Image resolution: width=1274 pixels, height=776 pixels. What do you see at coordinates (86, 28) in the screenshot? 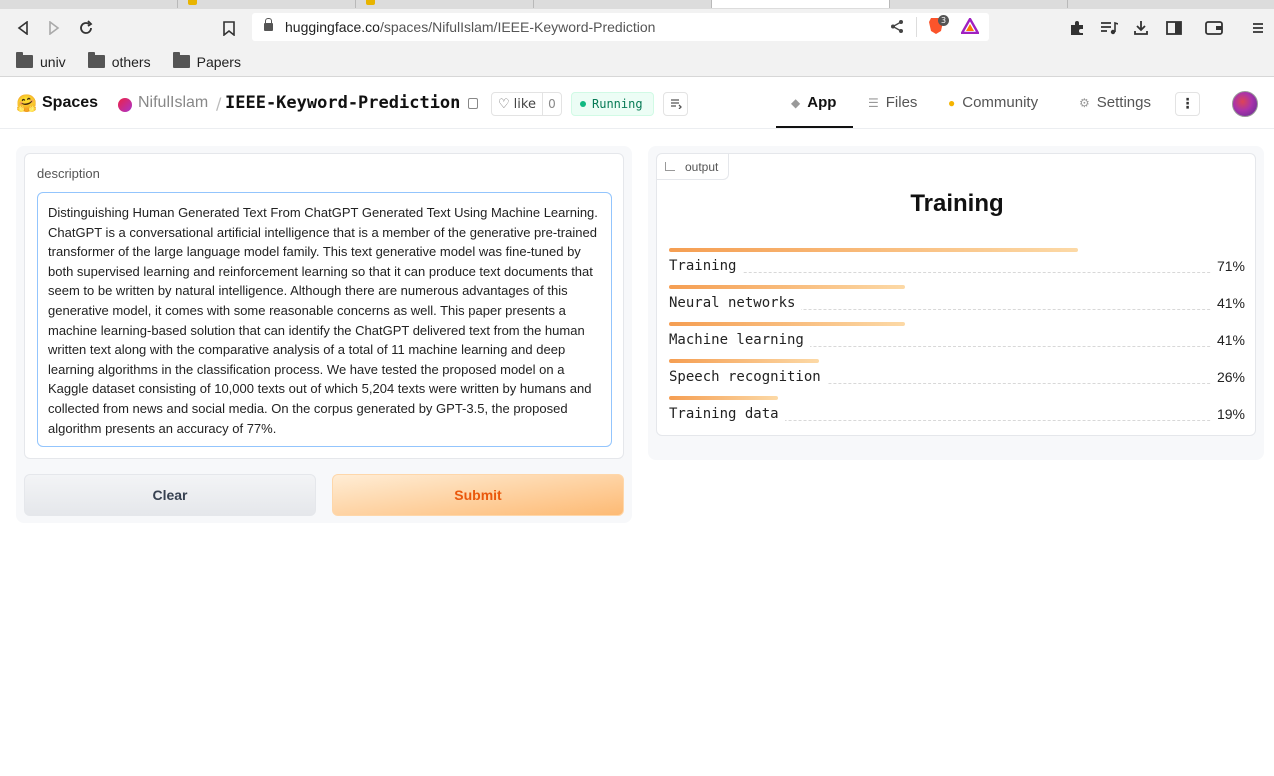
I see `reload-icon` at bounding box center [86, 28].